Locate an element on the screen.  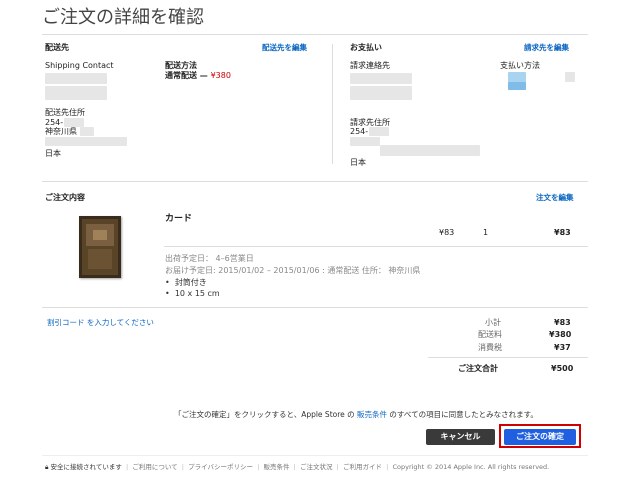
consent-text-after: のすべての項目に同意したとみなされます。 is located at coordinates (462, 414).